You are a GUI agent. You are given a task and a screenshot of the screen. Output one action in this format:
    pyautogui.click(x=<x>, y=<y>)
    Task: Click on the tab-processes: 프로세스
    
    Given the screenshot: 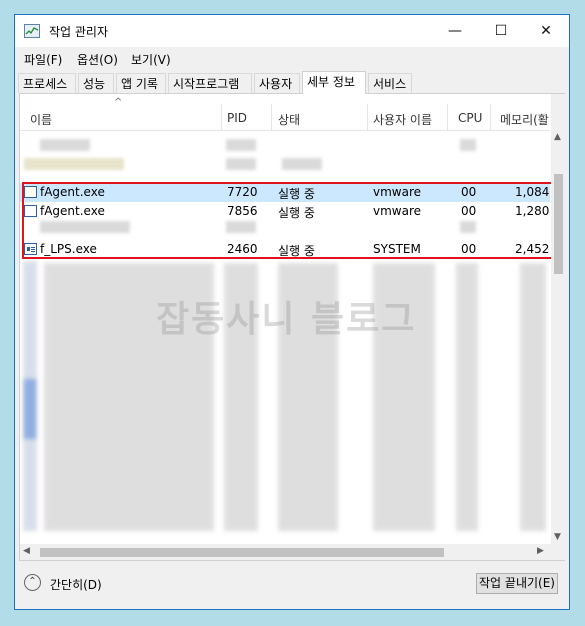 What is the action you would take?
    pyautogui.click(x=47, y=83)
    